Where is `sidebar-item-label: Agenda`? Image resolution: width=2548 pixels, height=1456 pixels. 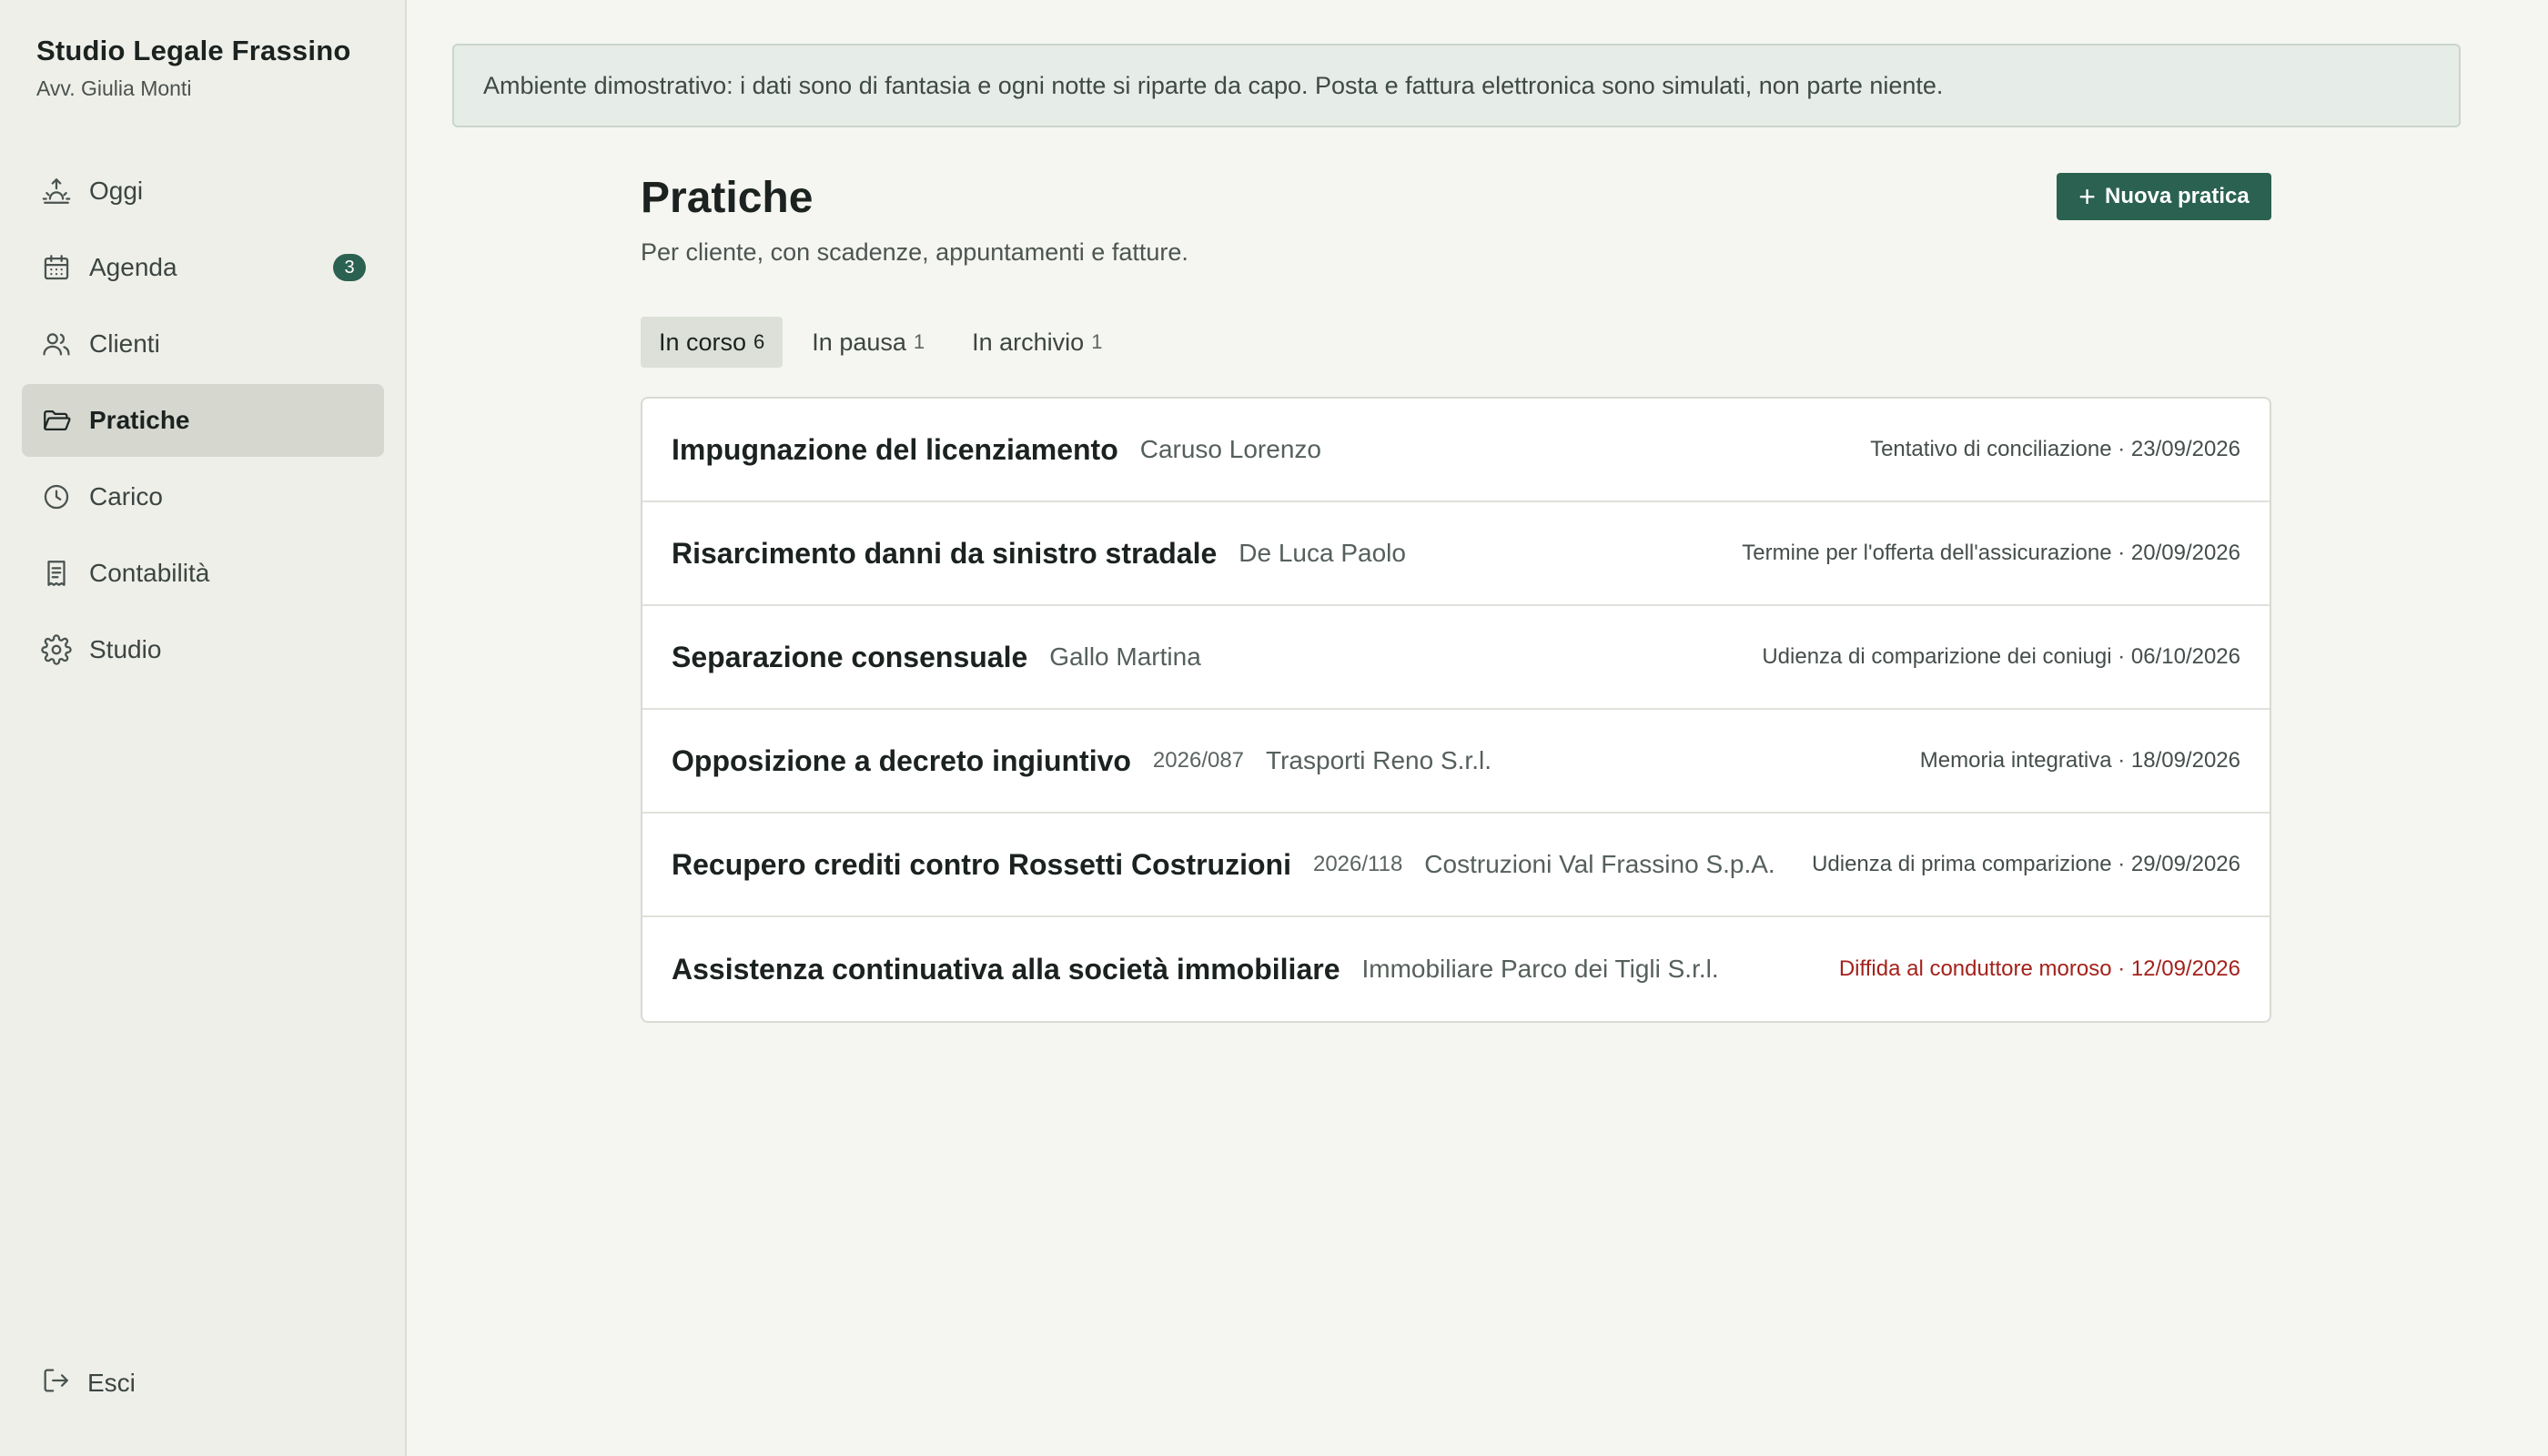 sidebar-item-label: Agenda is located at coordinates (133, 267).